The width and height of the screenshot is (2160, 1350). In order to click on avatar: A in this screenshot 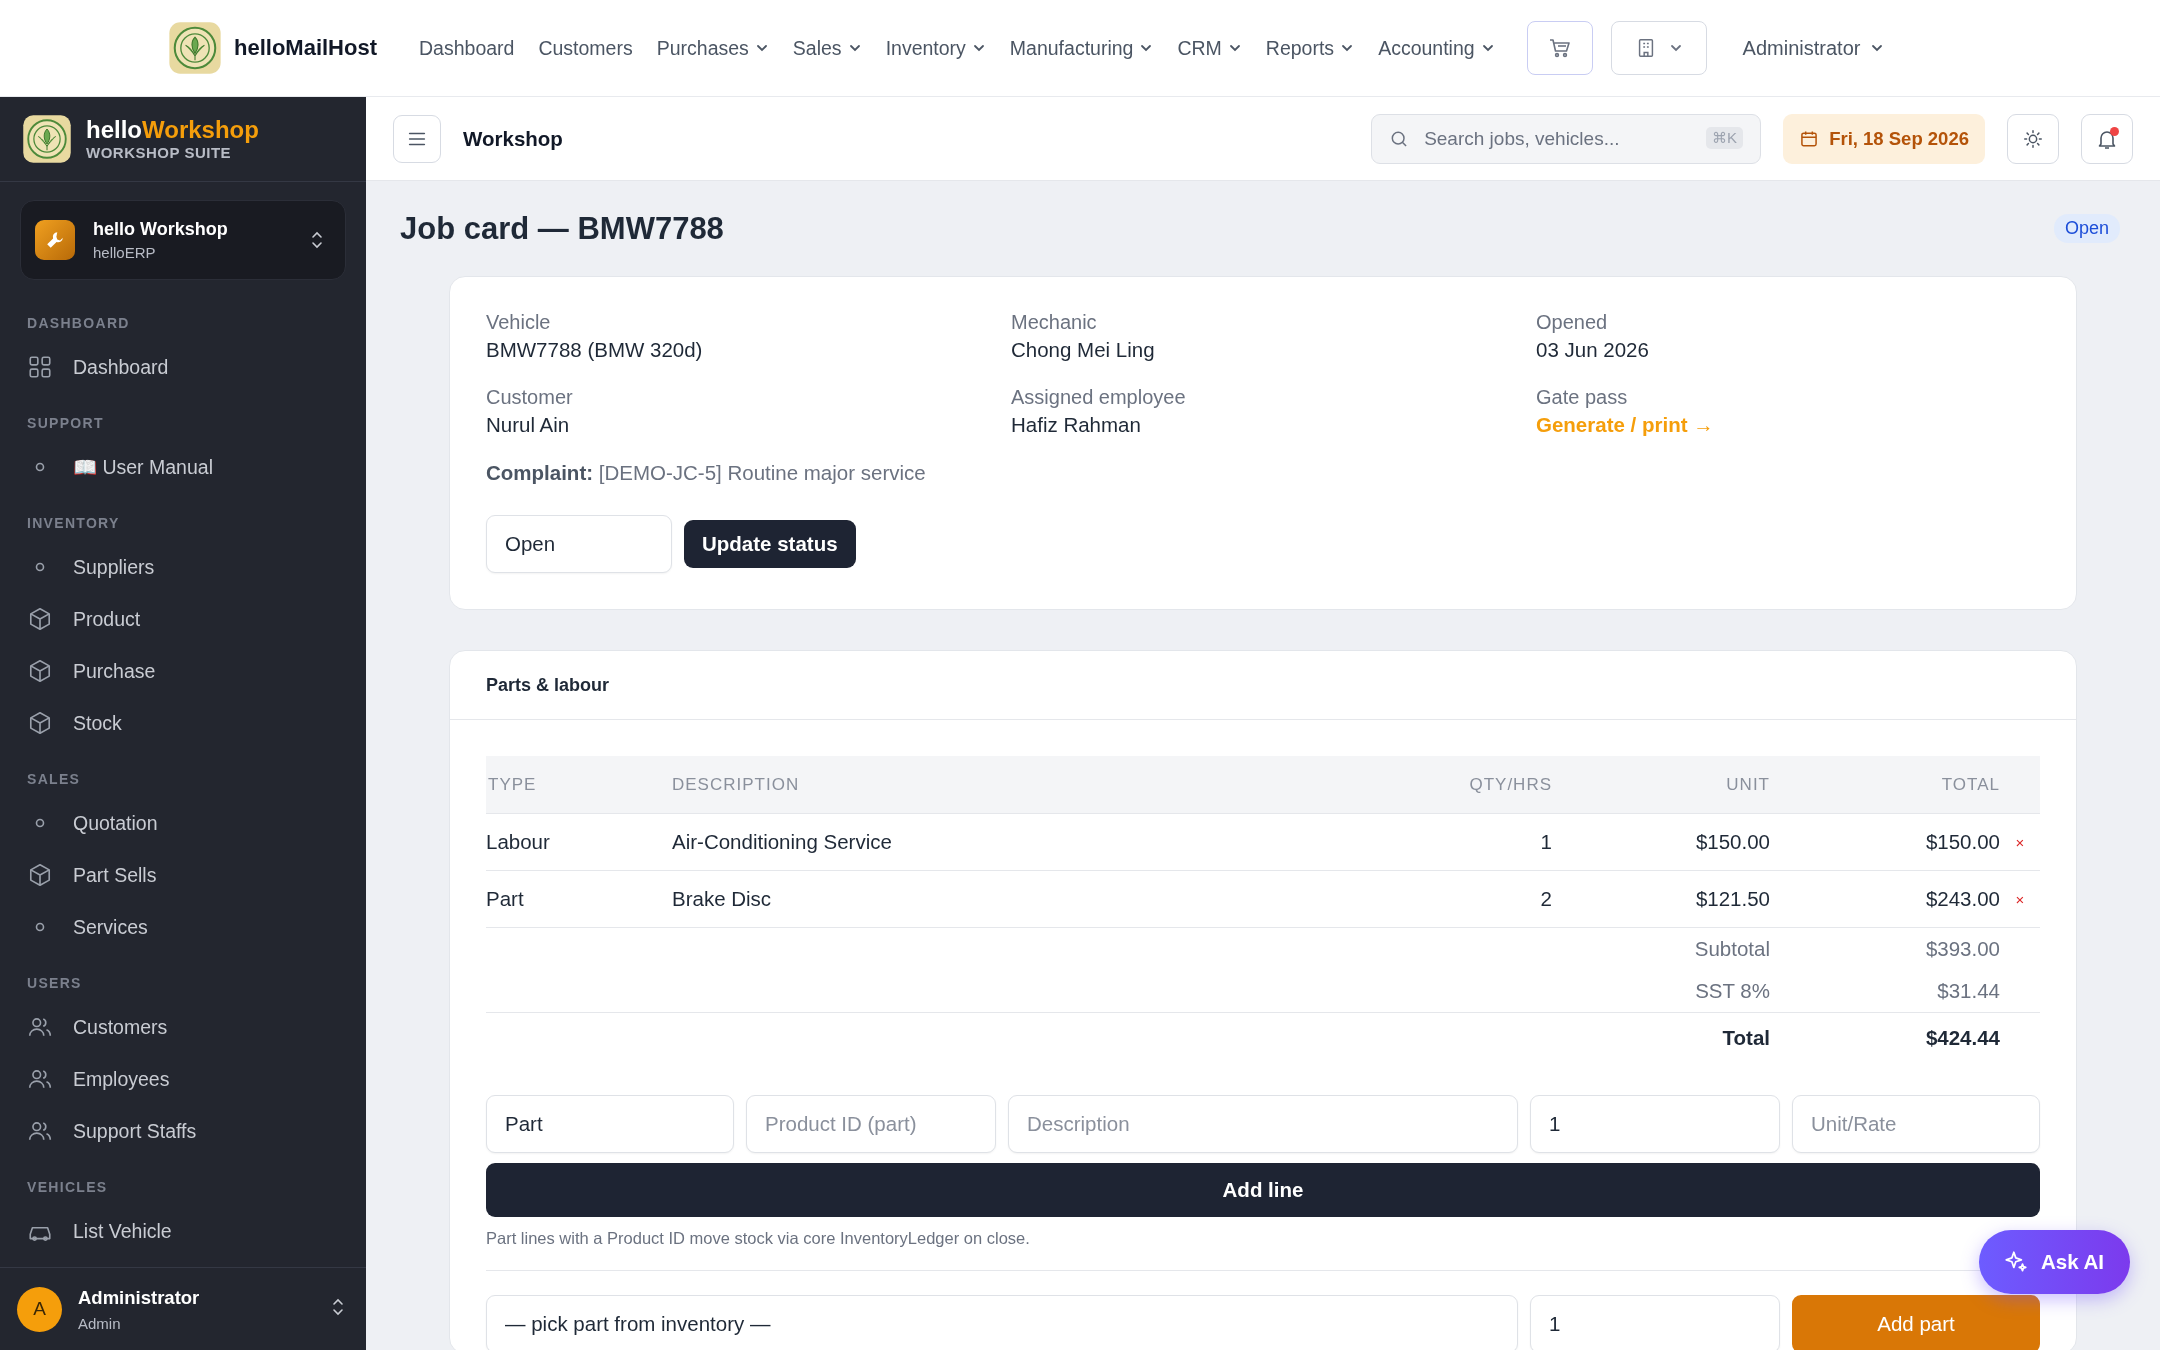, I will do `click(39, 1309)`.